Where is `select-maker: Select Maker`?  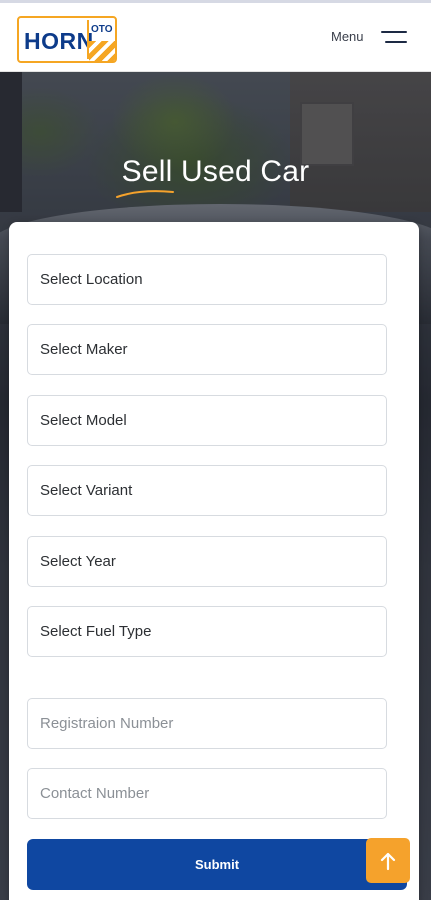 select-maker: Select Maker is located at coordinates (207, 349).